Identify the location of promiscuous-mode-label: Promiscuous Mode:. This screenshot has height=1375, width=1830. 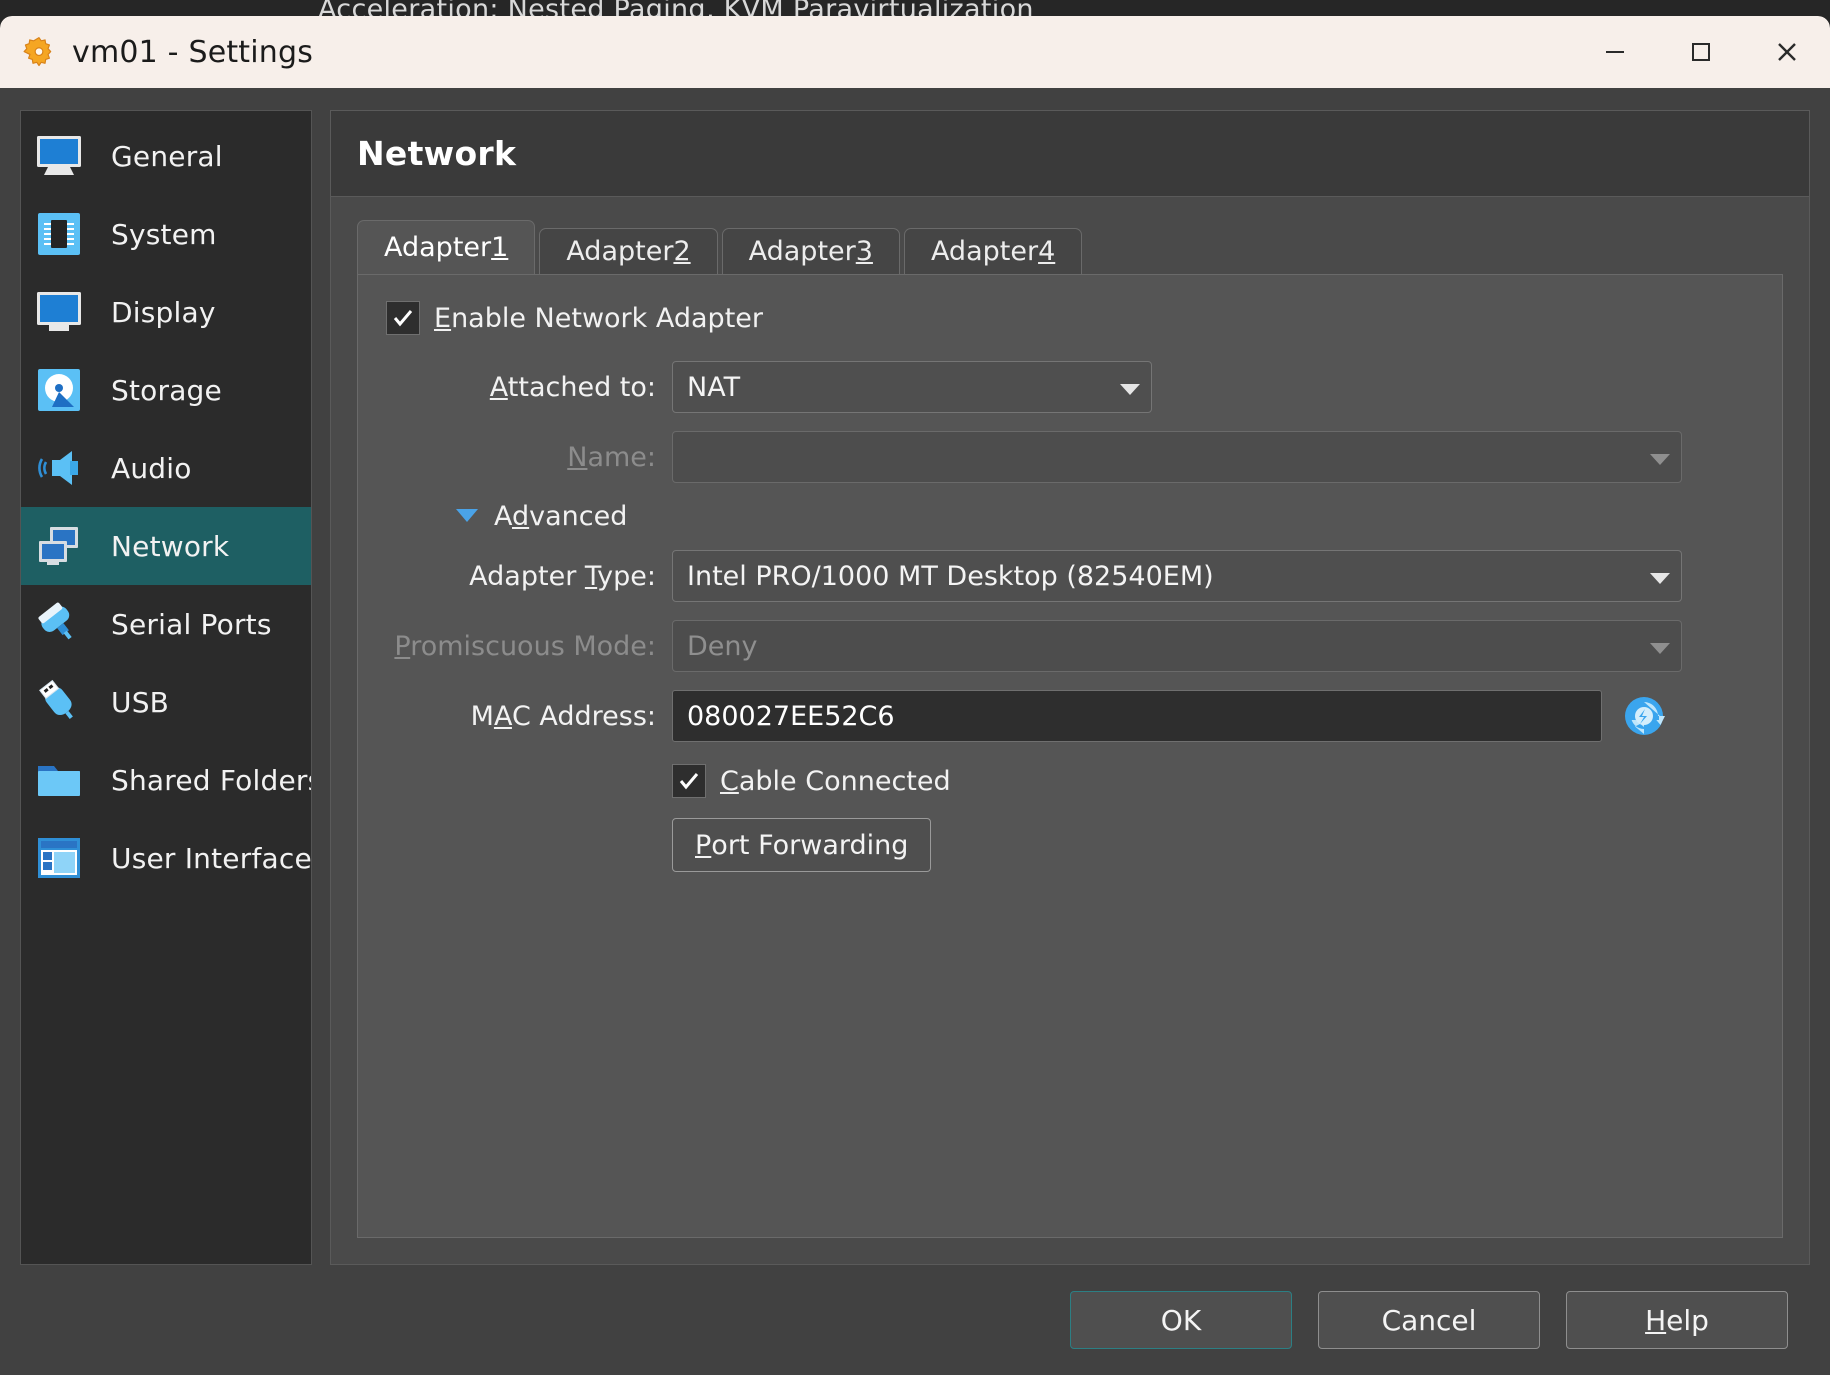
(525, 646).